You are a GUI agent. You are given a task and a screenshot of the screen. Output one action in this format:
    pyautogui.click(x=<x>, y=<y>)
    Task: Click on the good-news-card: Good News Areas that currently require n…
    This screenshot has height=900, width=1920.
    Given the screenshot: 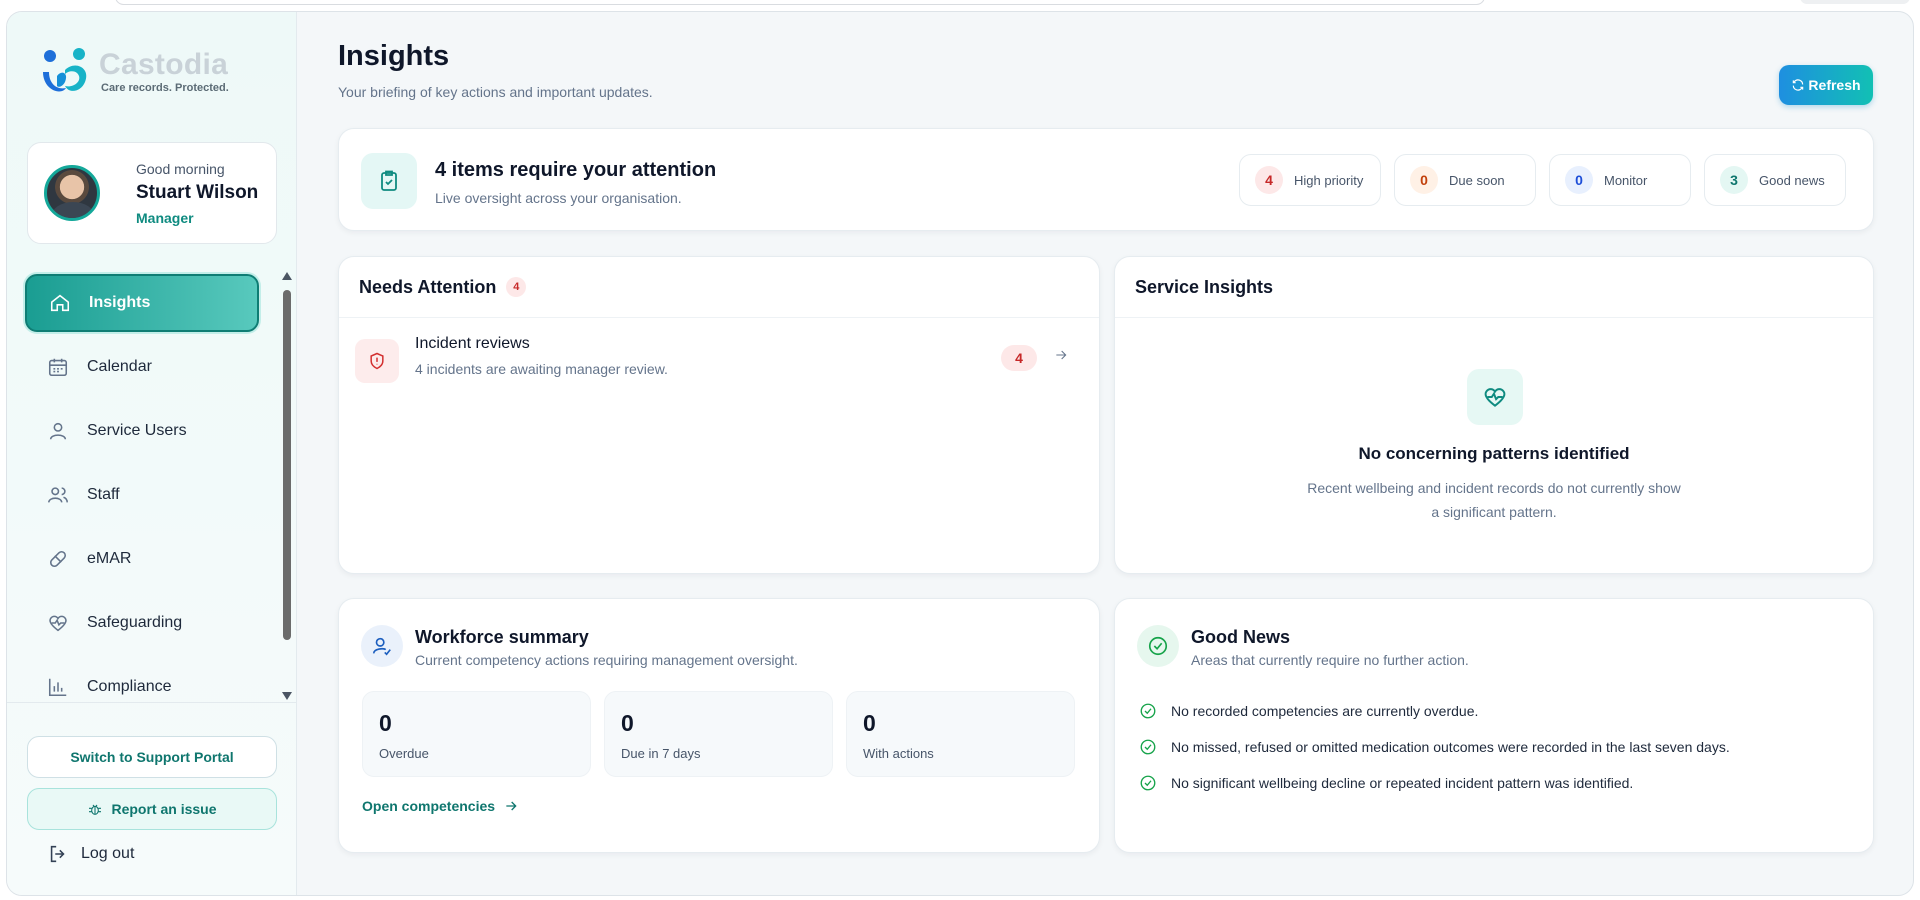 What is the action you would take?
    pyautogui.click(x=1494, y=725)
    